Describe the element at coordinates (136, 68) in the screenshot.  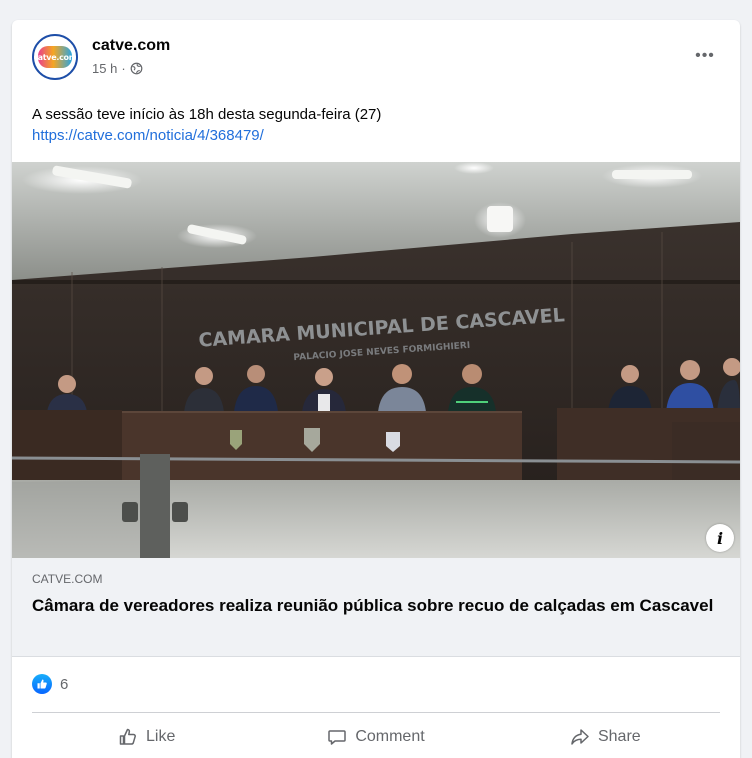
I see `globe-icon` at that location.